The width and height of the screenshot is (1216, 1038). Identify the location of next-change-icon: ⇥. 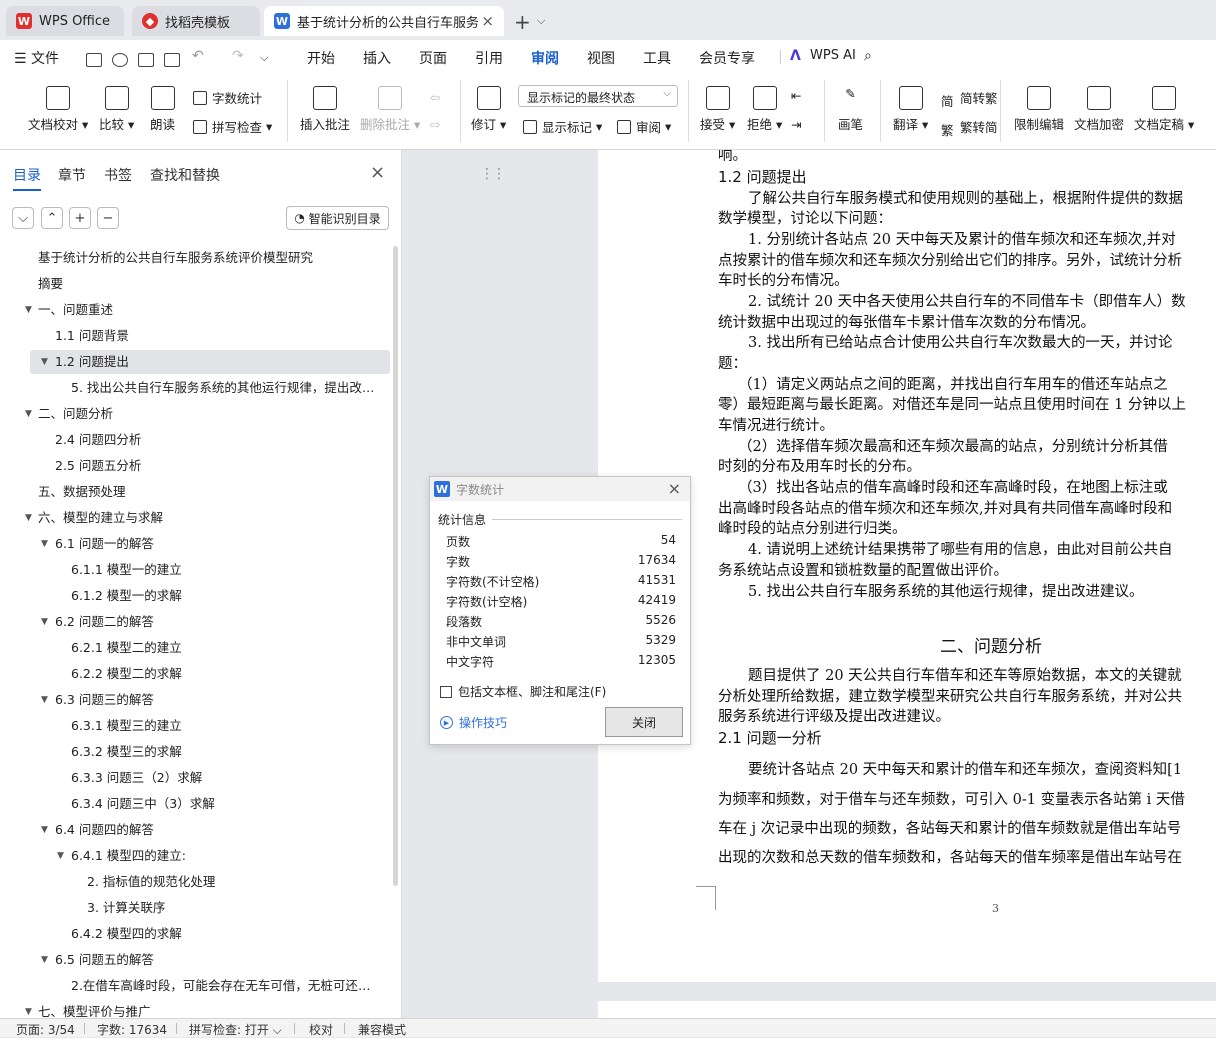
(796, 124).